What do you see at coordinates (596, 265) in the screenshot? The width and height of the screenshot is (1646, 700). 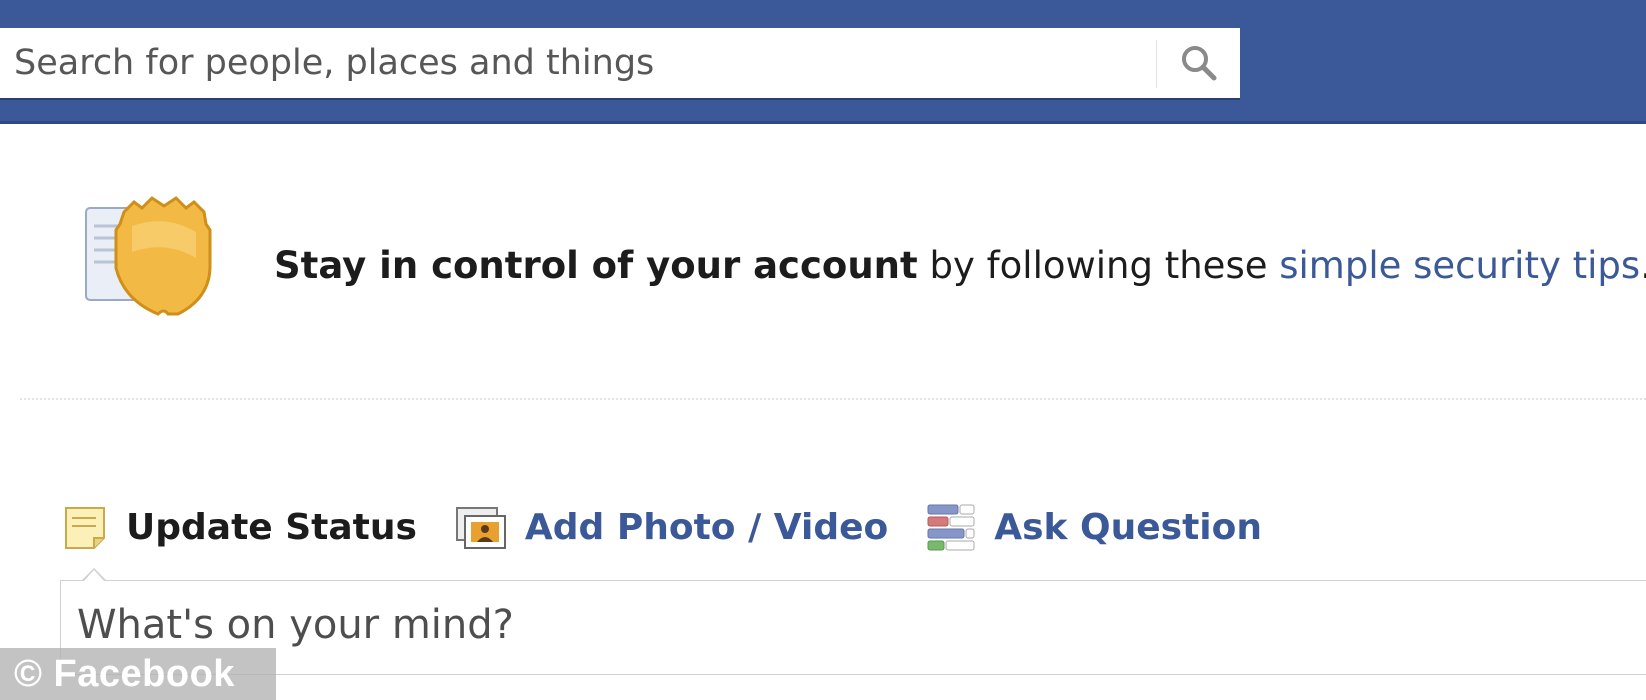 I see `notice-bold-text: Stay in control of your account` at bounding box center [596, 265].